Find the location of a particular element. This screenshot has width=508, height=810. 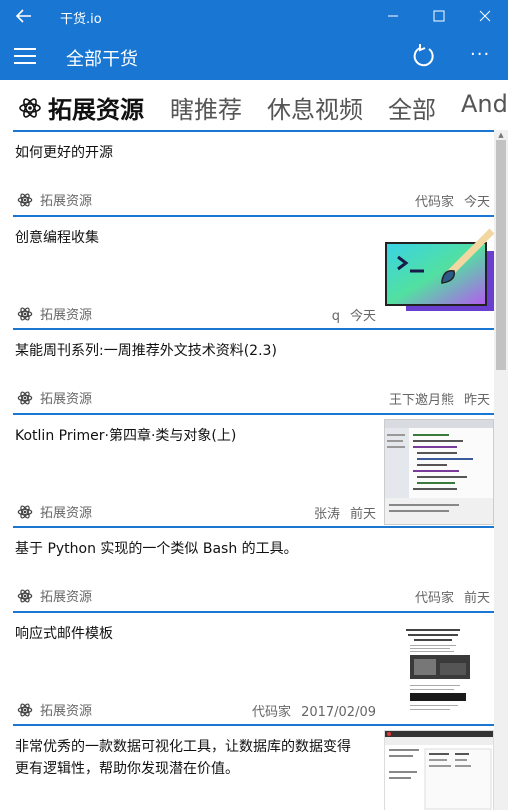

item-time: 2017/02/09 is located at coordinates (338, 712).